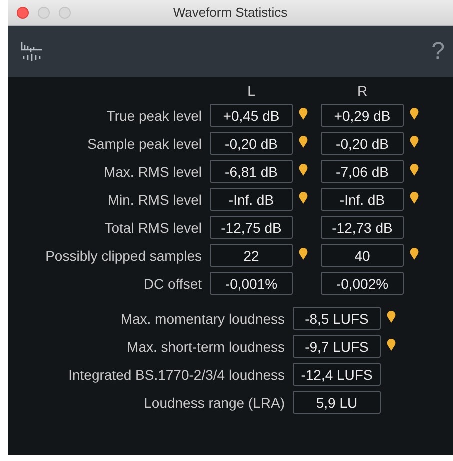 The height and width of the screenshot is (461, 453). What do you see at coordinates (337, 374) in the screenshot?
I see `value-field: -12,4 LUFS` at bounding box center [337, 374].